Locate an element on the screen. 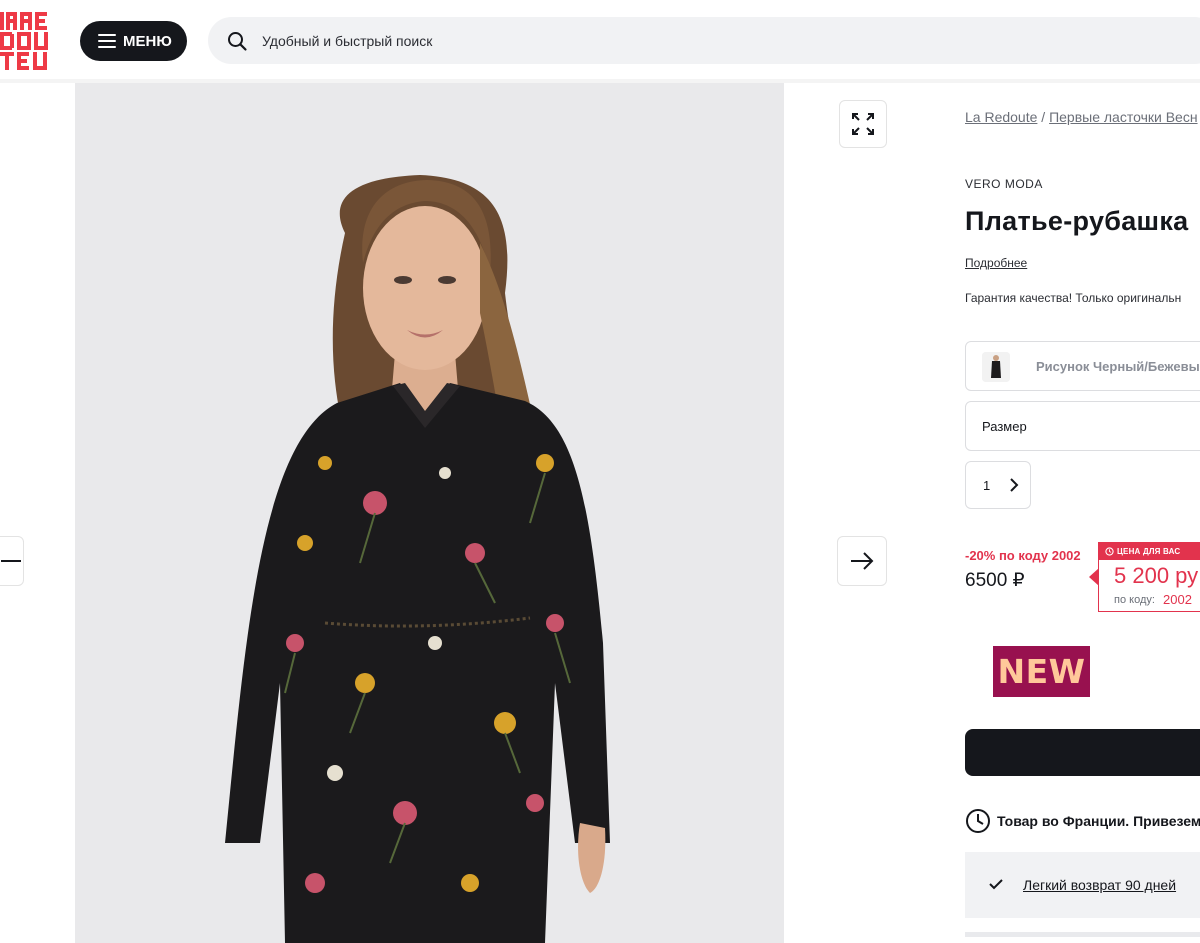 Image resolution: width=1200 pixels, height=943 pixels. new-badge-label: NEW is located at coordinates (1041, 671).